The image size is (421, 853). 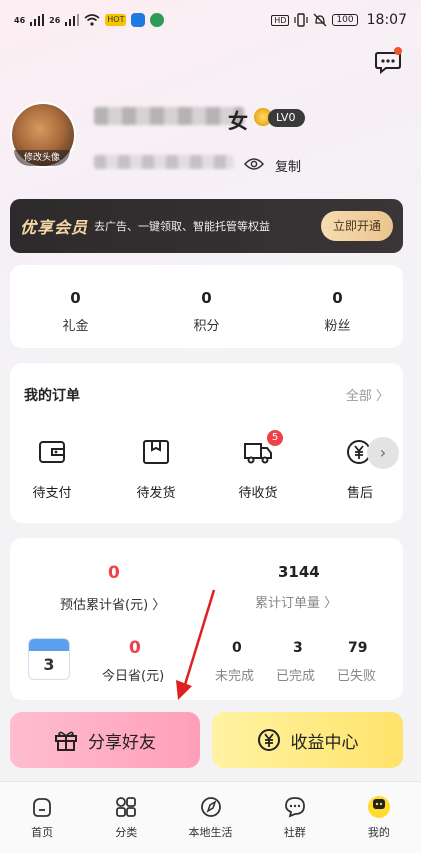 What do you see at coordinates (210, 832) in the screenshot?
I see `tab-label: 本地生活` at bounding box center [210, 832].